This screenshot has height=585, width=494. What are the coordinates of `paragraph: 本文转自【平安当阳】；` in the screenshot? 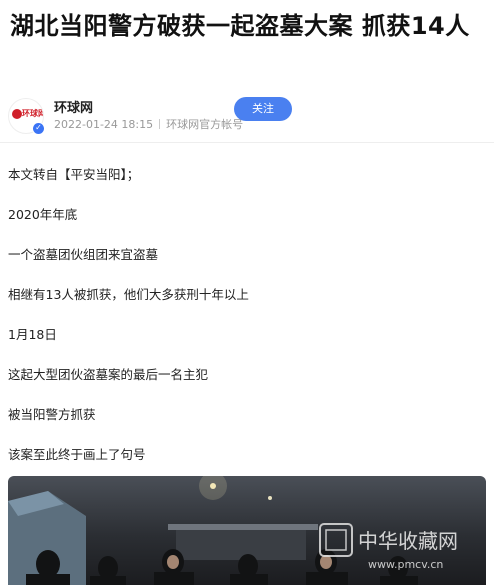 It's located at (74, 174).